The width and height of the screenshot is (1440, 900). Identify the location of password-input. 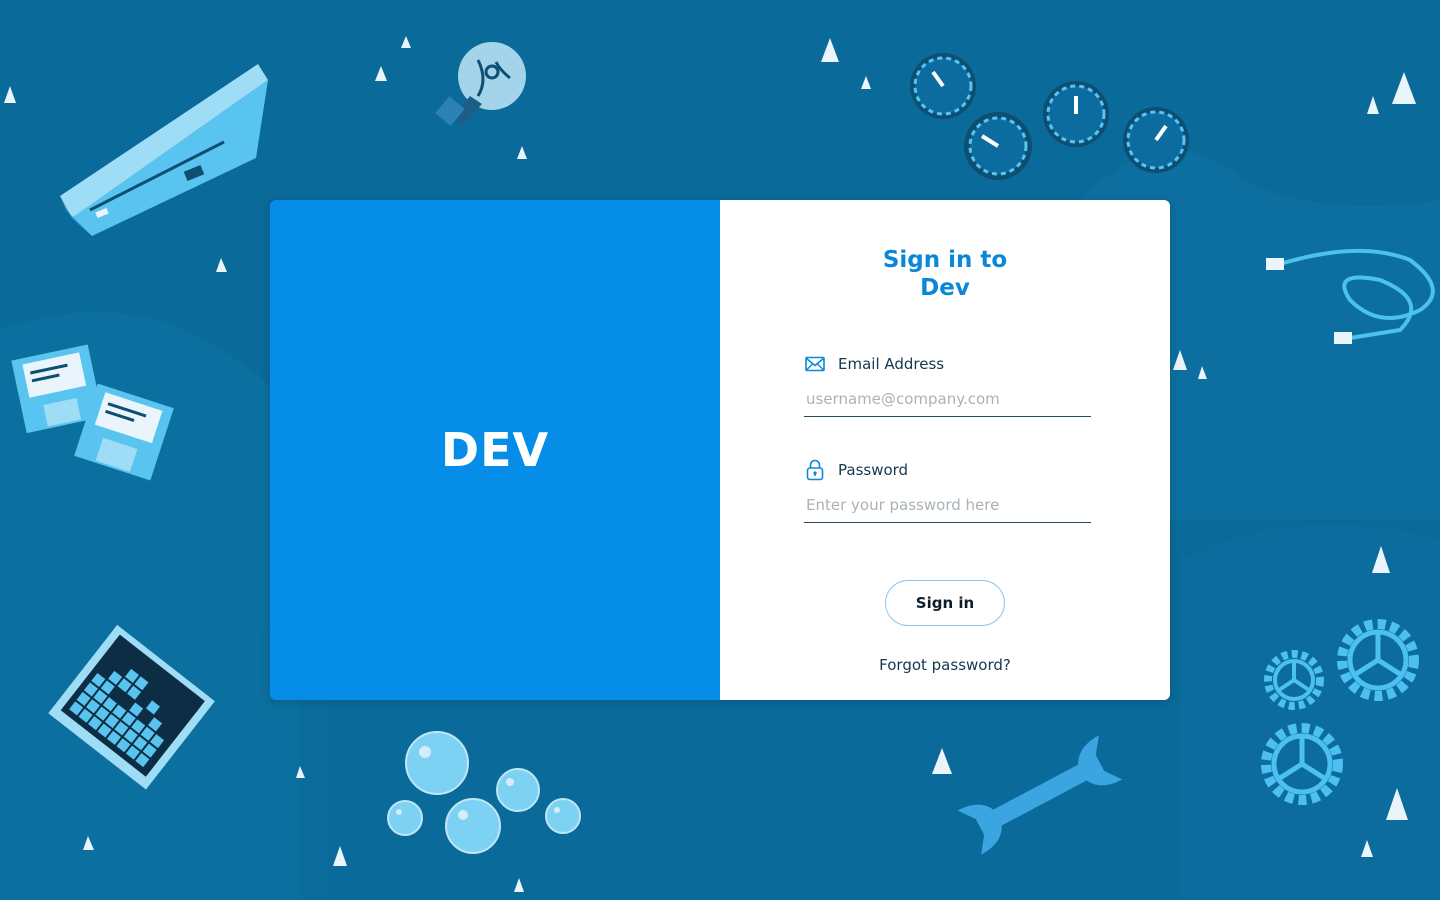
(947, 507).